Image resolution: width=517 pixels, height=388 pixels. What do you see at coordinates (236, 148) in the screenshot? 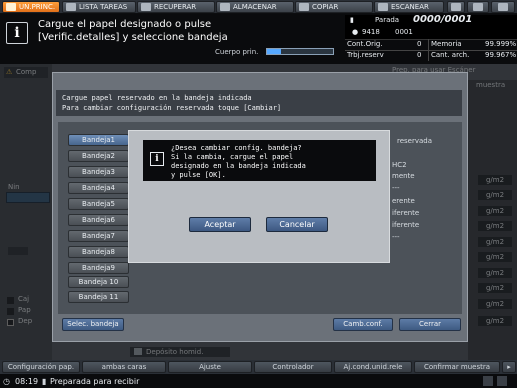
I see `confirm-line1: ¿Desea cambiar config. bandeja?` at bounding box center [236, 148].